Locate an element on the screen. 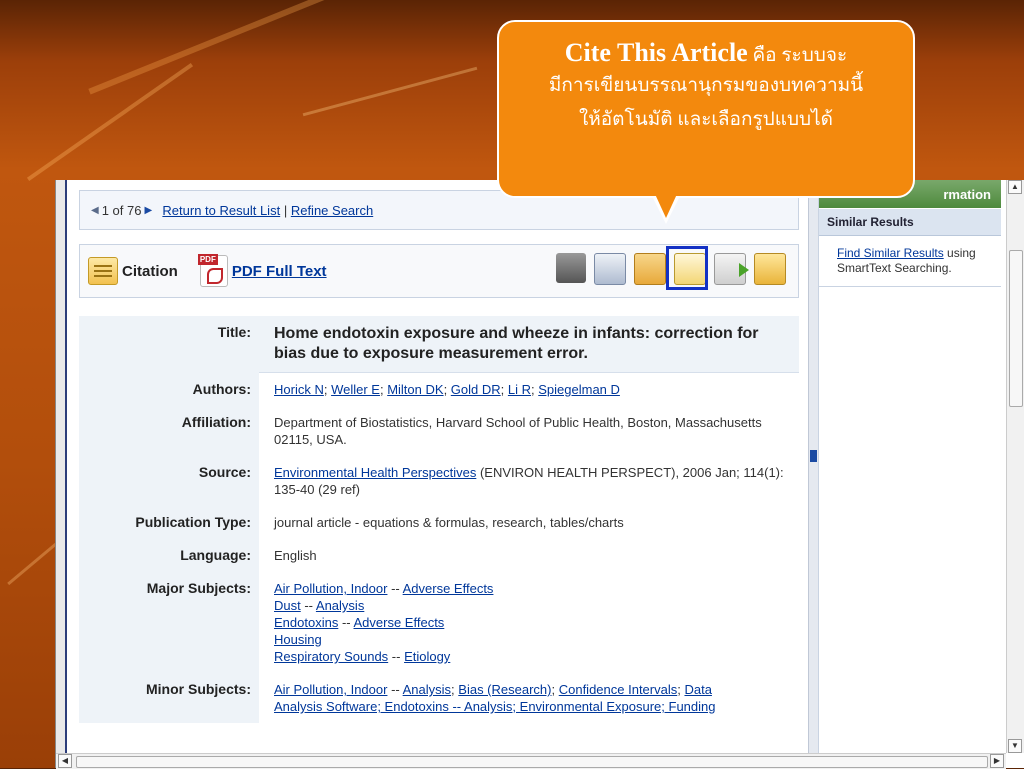 The width and height of the screenshot is (1024, 769). collapse-arrow-icon is located at coordinates (813, 456).